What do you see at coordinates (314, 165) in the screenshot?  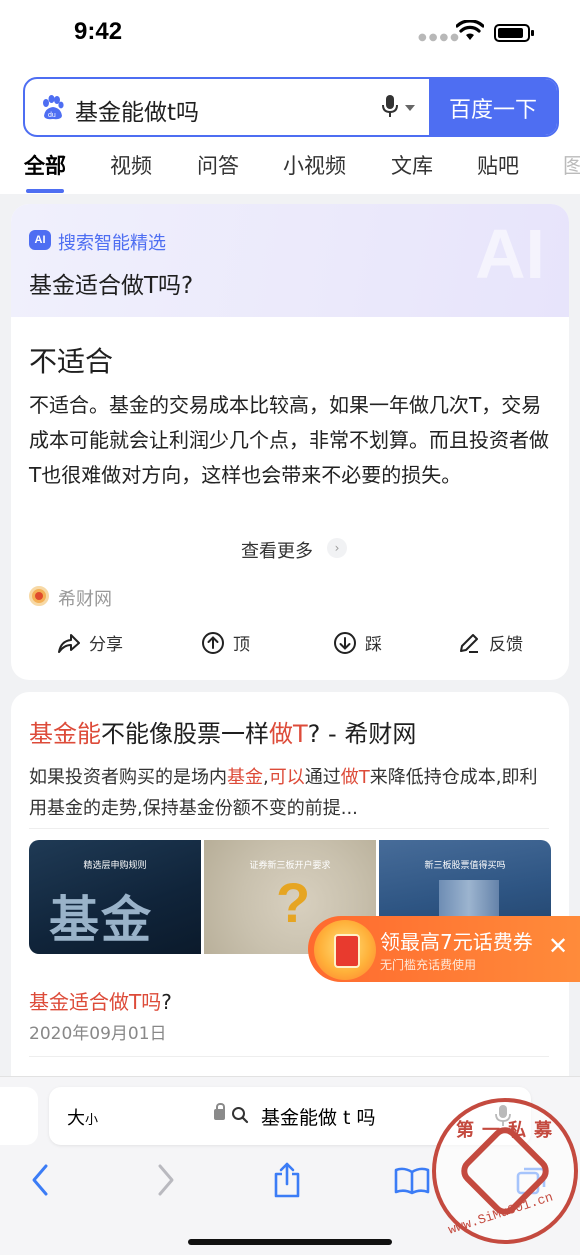 I see `tab-short-video: 小视频` at bounding box center [314, 165].